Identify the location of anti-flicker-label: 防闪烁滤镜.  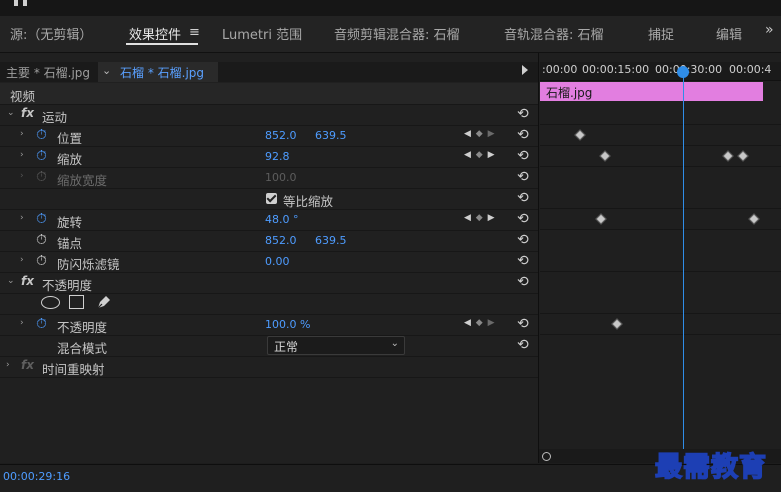
(88, 264).